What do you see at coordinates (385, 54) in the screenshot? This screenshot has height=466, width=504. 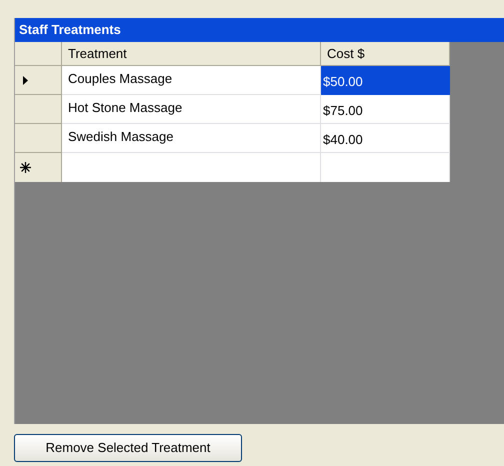 I see `column-header: Cost $` at bounding box center [385, 54].